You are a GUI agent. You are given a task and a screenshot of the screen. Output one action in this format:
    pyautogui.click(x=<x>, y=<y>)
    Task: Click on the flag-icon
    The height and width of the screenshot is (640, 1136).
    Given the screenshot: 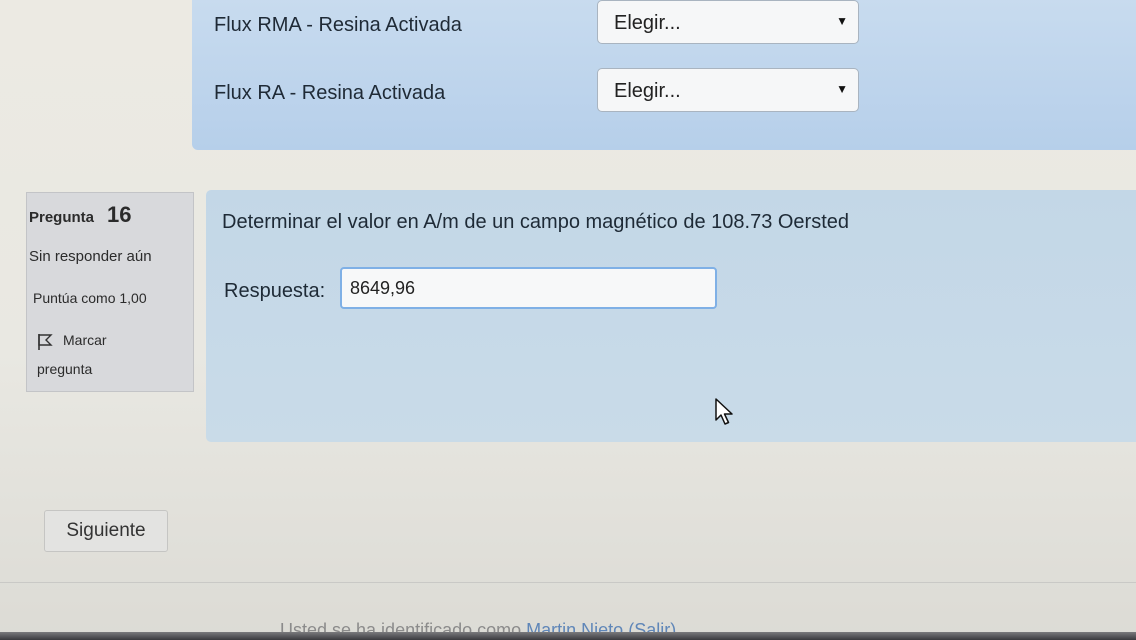 What is the action you would take?
    pyautogui.click(x=45, y=342)
    